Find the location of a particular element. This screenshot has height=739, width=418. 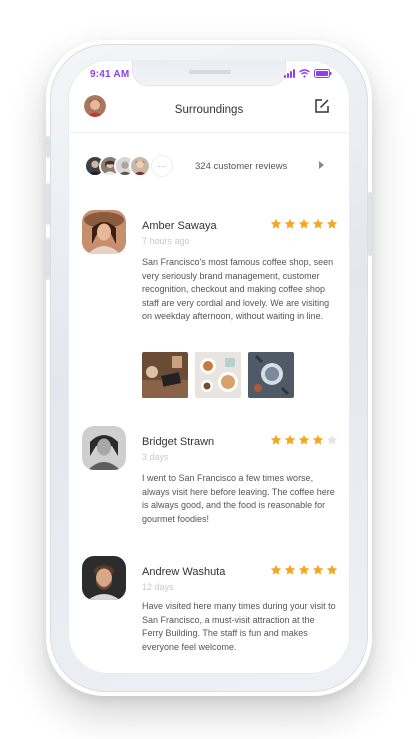

battery-icon is located at coordinates (323, 73).